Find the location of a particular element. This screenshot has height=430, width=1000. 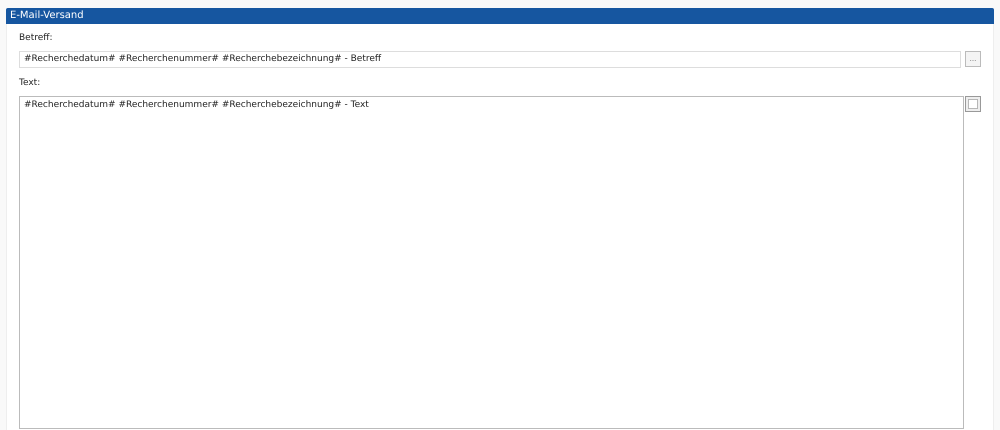

window-icon is located at coordinates (973, 104).